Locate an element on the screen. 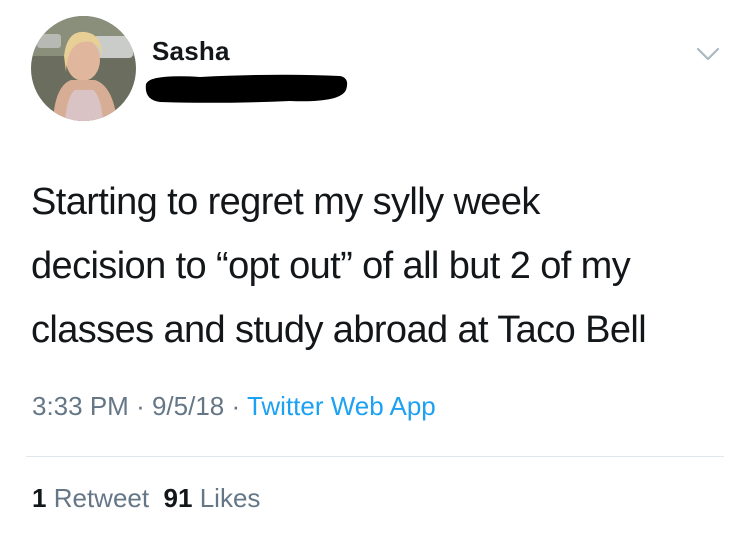 This screenshot has width=750, height=537. likes-stat: 91 Likes is located at coordinates (212, 498).